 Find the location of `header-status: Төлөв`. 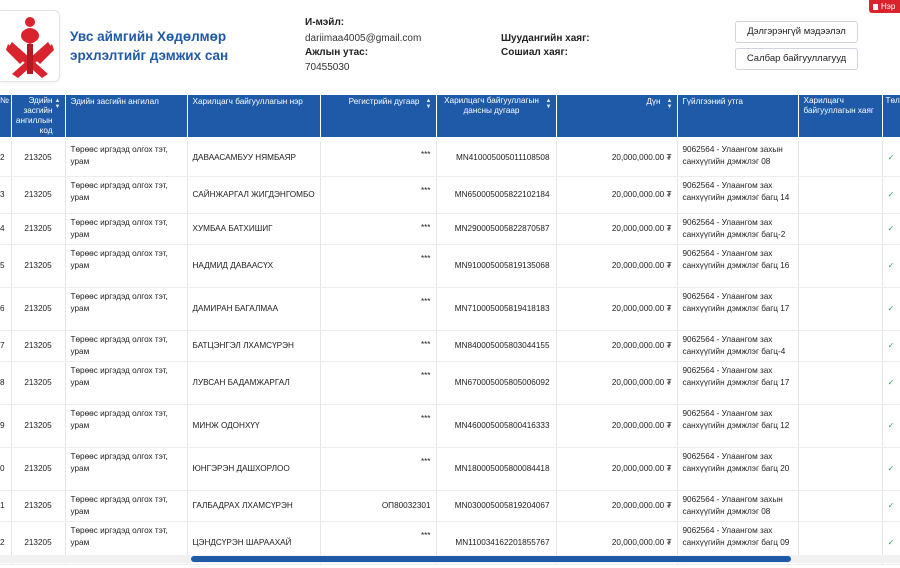

header-status: Төлөв is located at coordinates (891, 116).